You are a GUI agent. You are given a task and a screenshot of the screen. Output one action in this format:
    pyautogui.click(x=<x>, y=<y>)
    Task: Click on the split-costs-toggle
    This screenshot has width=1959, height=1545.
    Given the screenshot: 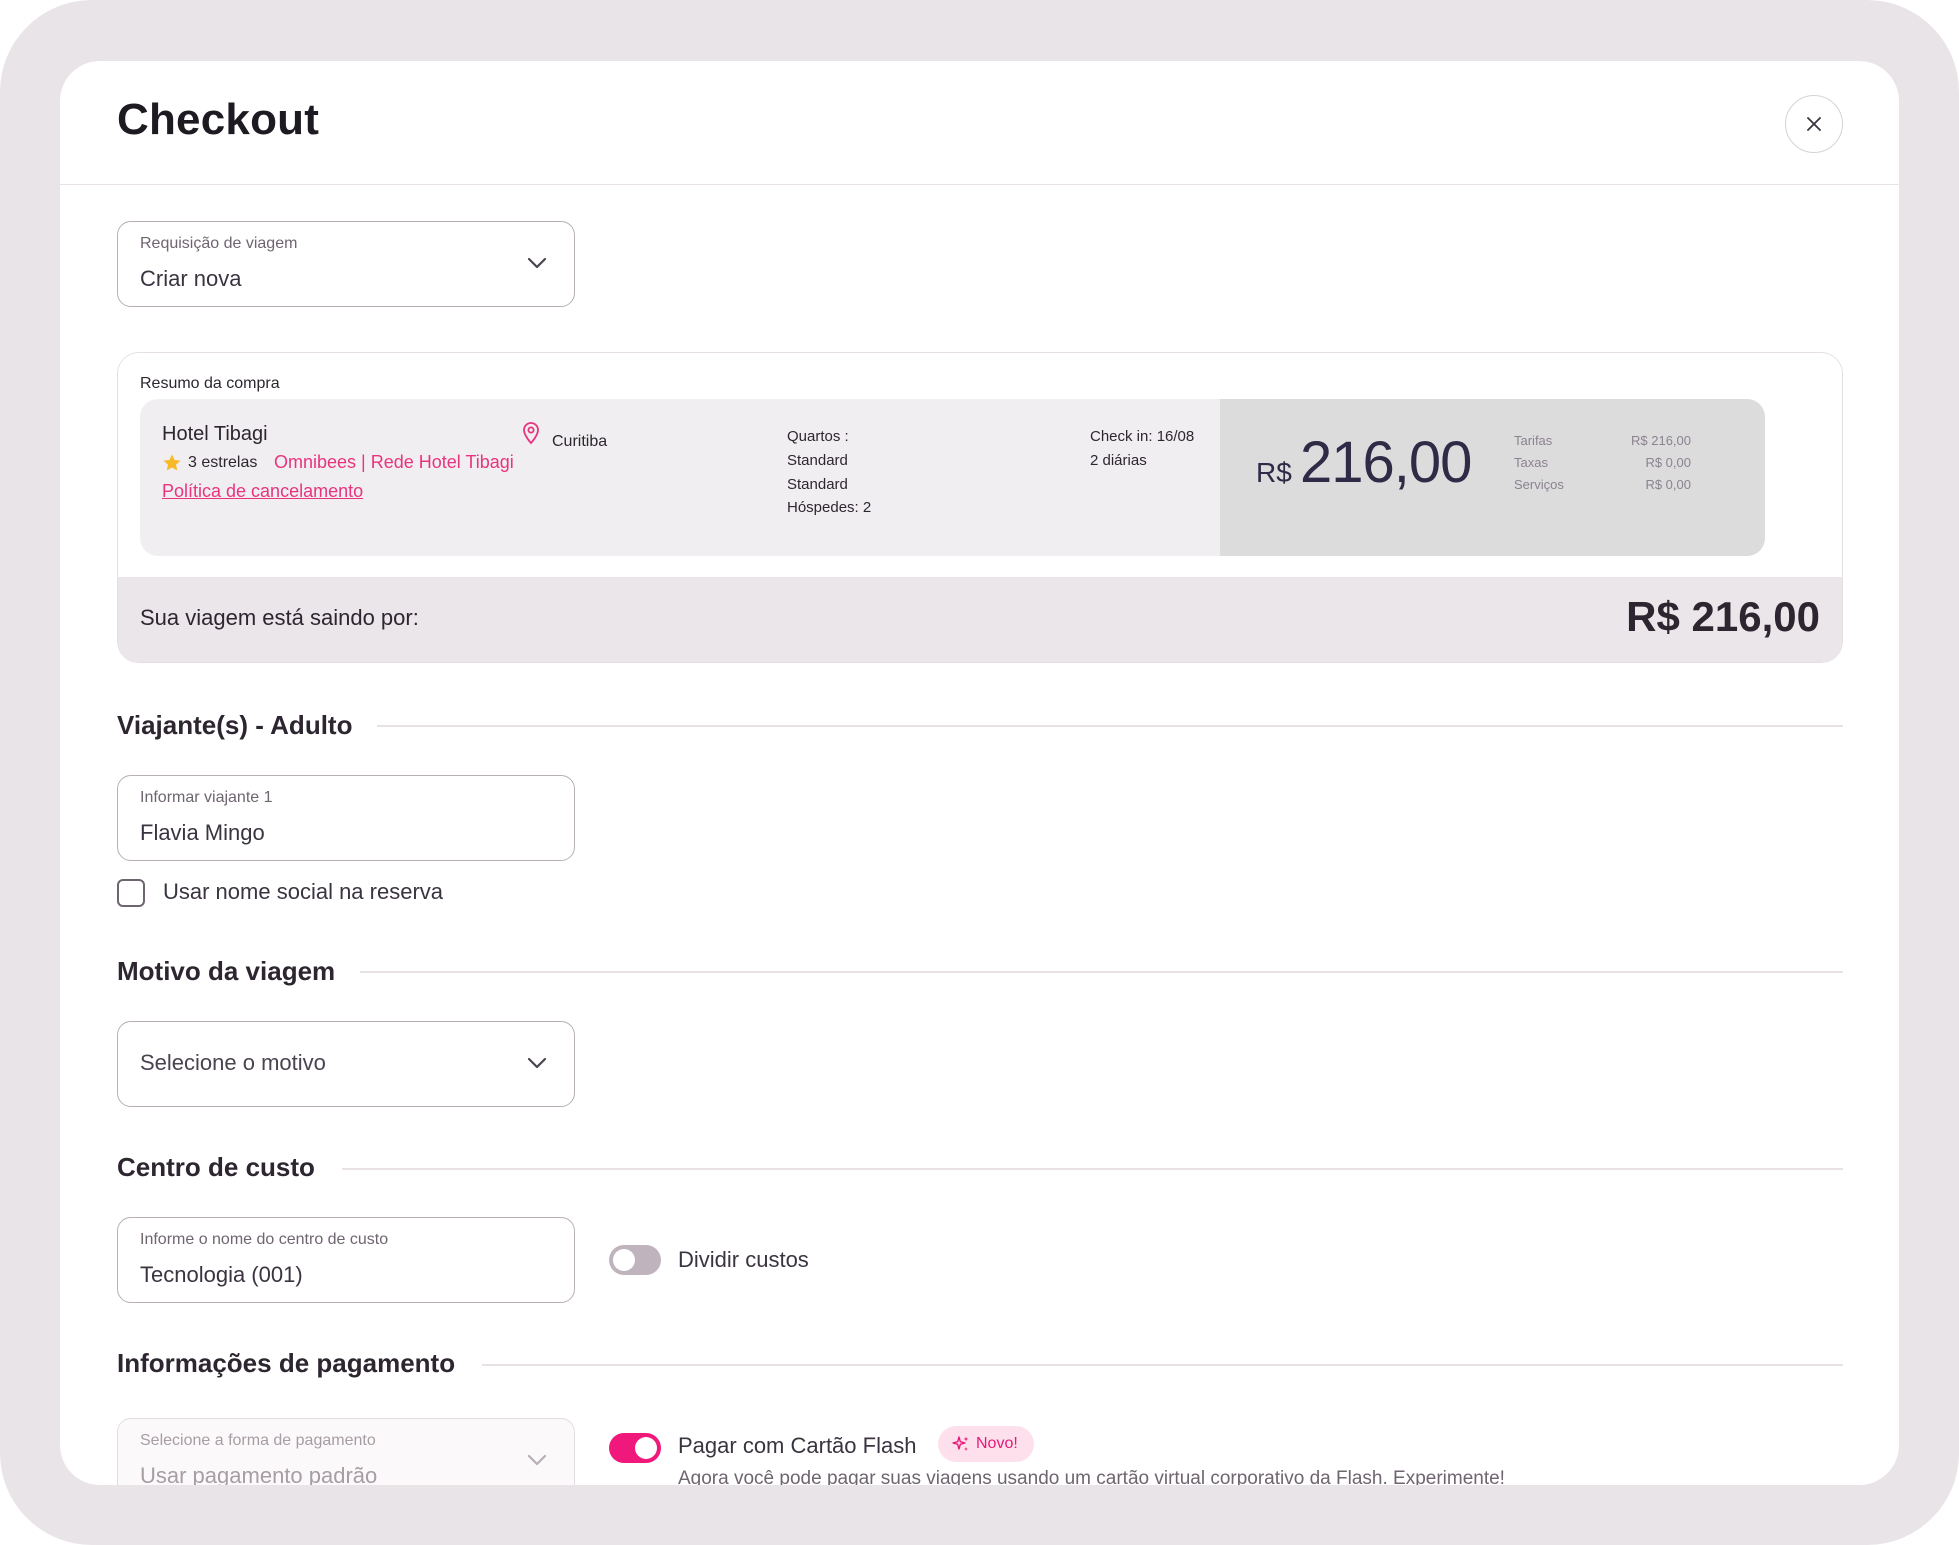 What is the action you would take?
    pyautogui.click(x=635, y=1260)
    